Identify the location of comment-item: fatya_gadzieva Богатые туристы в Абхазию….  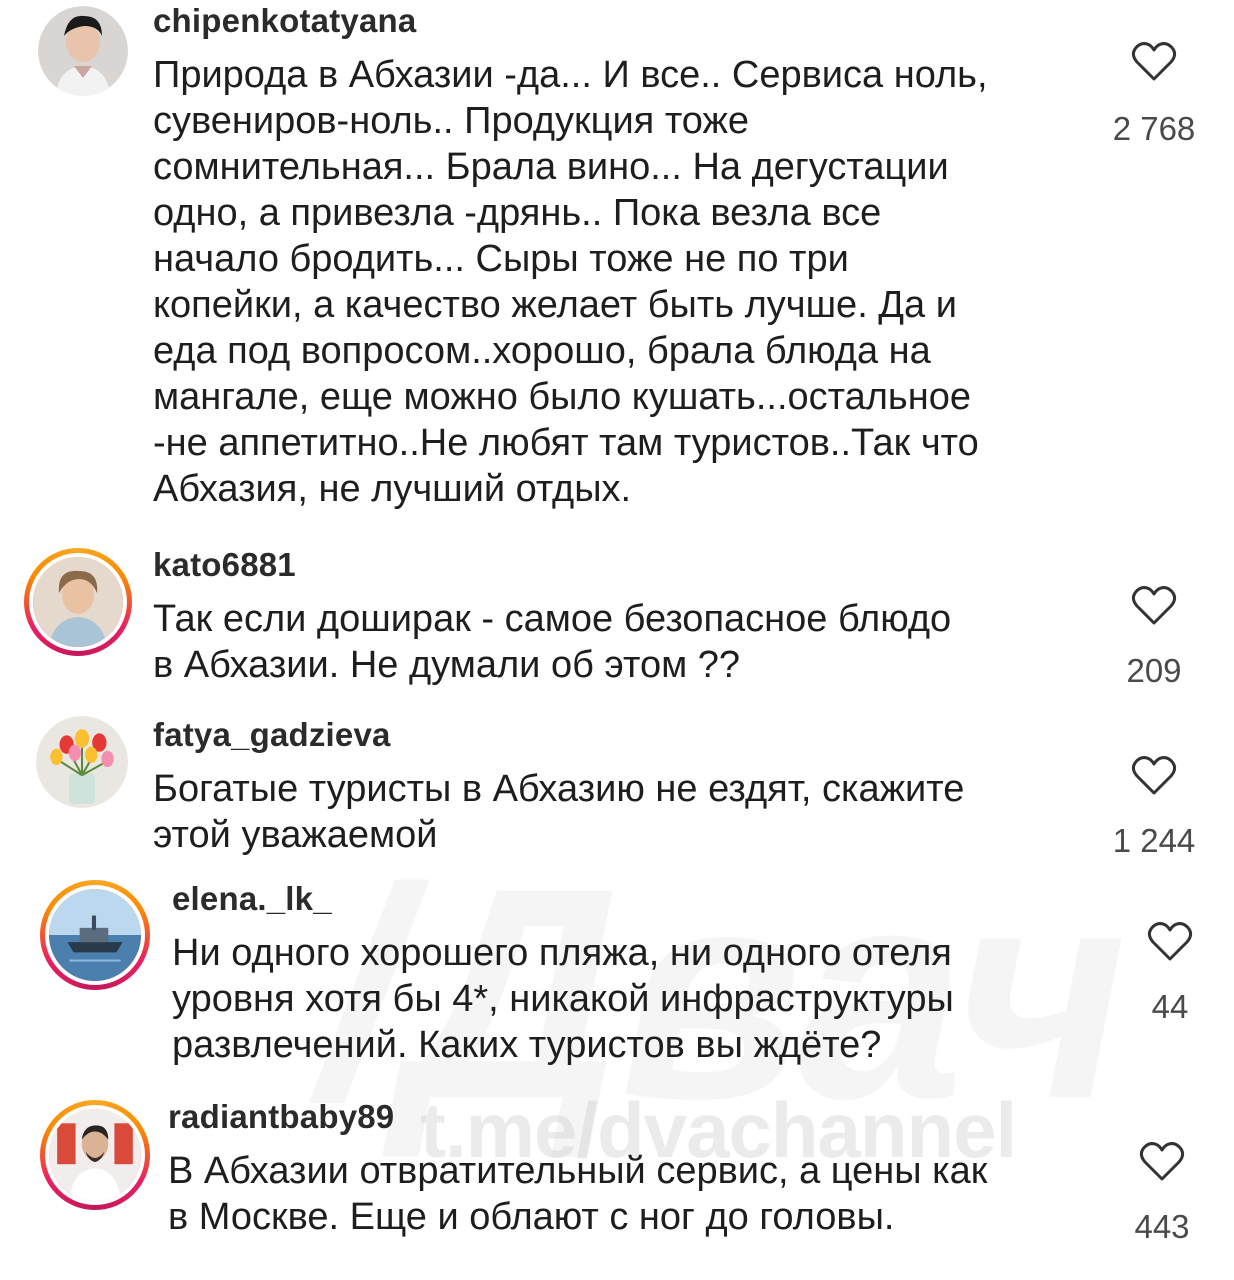
(617, 795).